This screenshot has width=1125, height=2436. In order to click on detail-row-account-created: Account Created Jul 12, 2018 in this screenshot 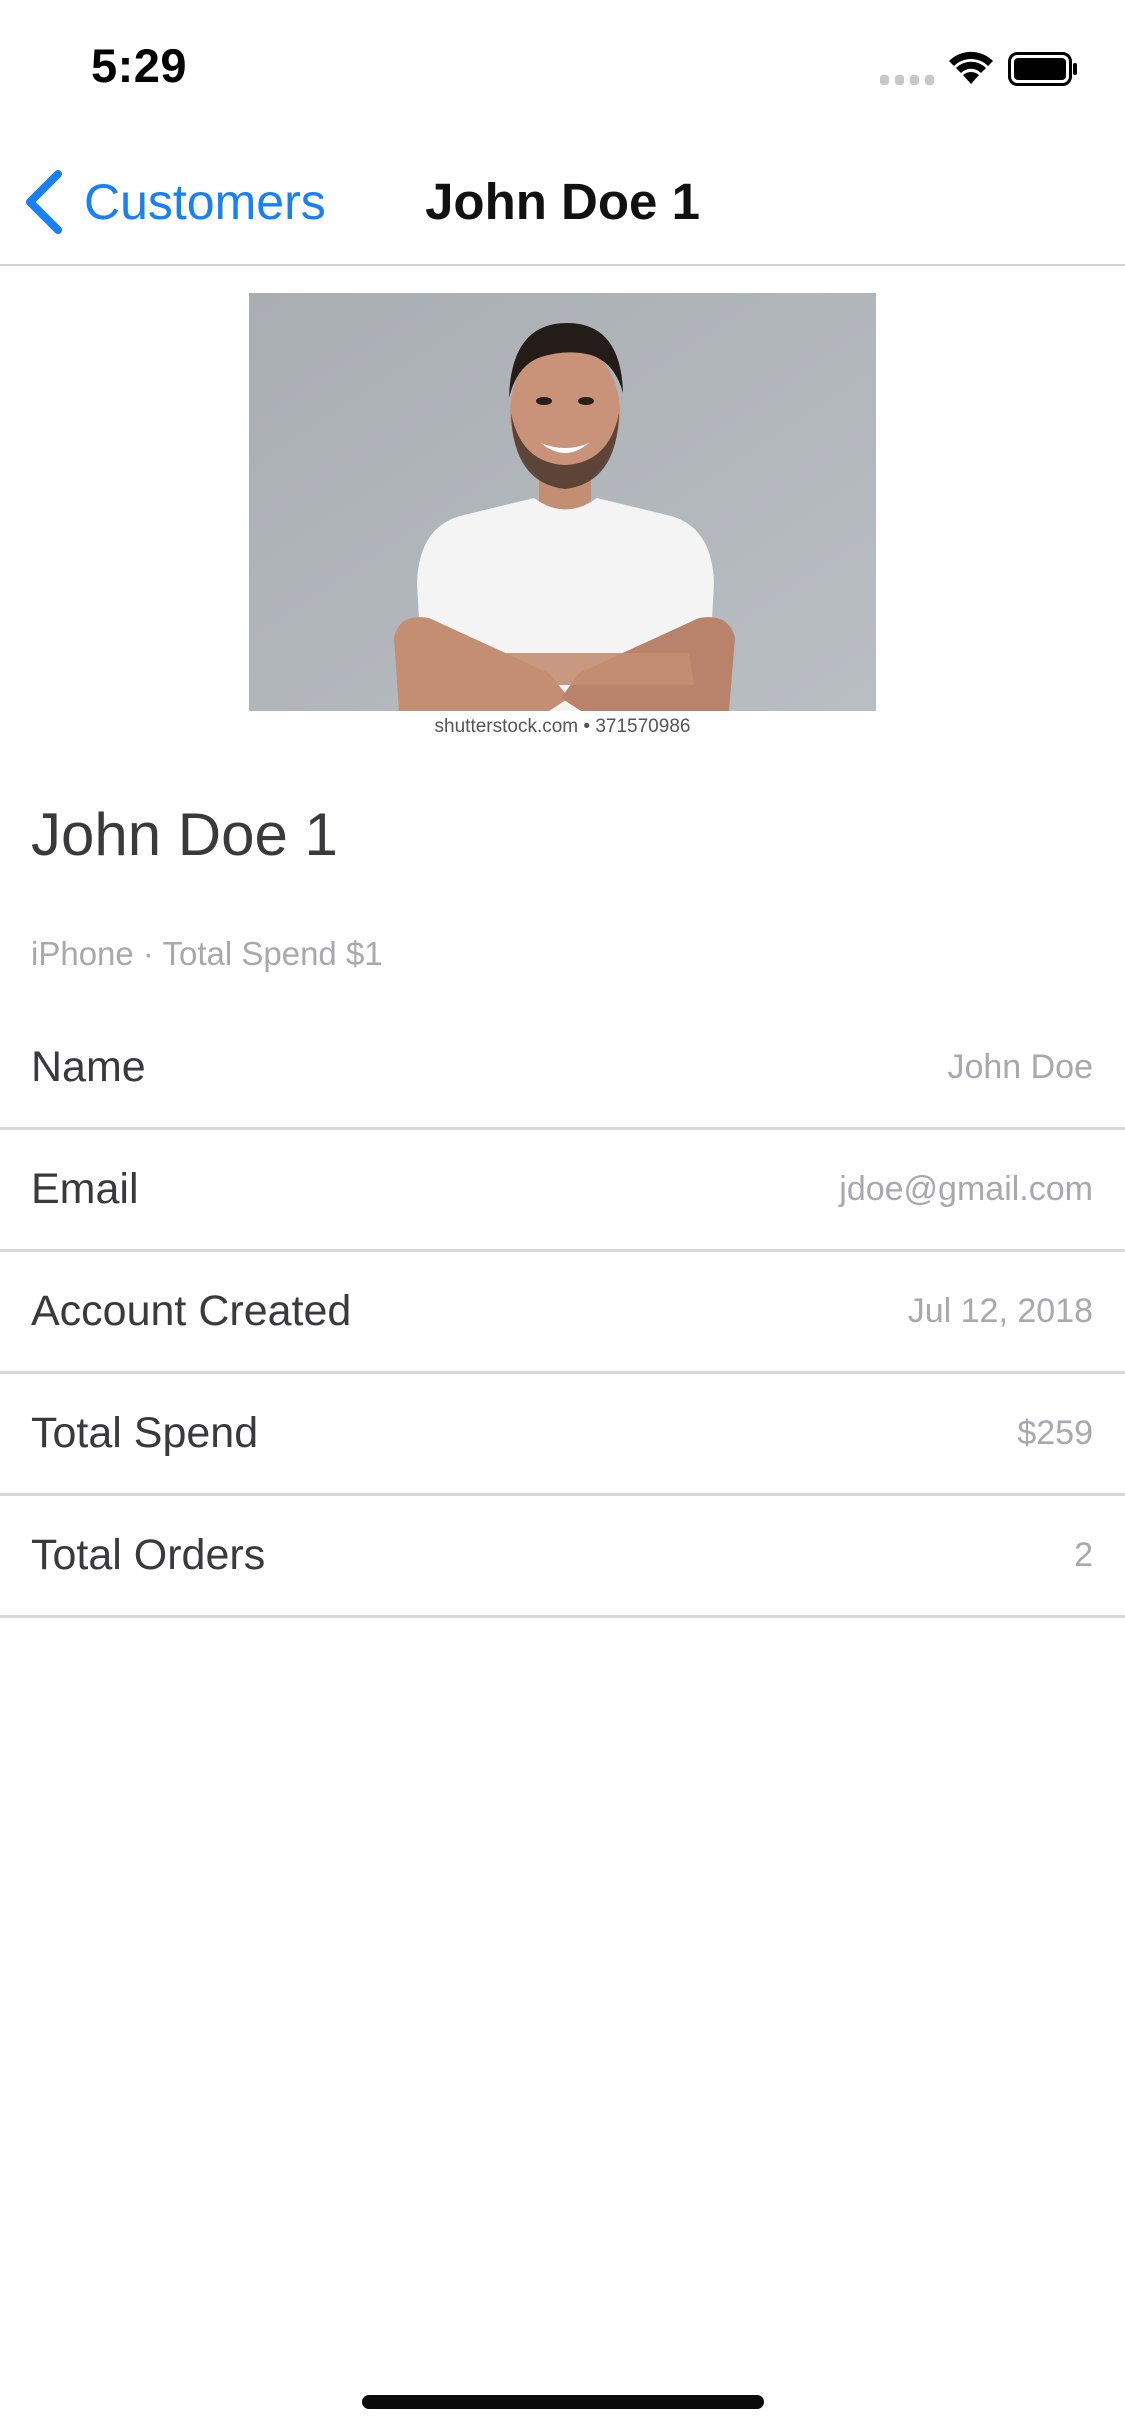, I will do `click(562, 1313)`.